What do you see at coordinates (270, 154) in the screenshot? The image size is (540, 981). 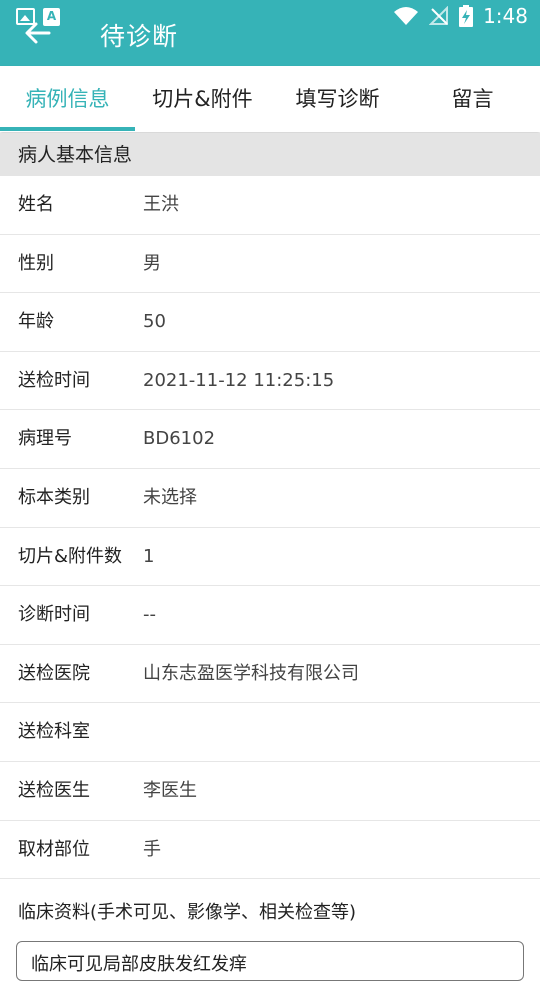 I see `section-header-patient-info: 病人基本信息` at bounding box center [270, 154].